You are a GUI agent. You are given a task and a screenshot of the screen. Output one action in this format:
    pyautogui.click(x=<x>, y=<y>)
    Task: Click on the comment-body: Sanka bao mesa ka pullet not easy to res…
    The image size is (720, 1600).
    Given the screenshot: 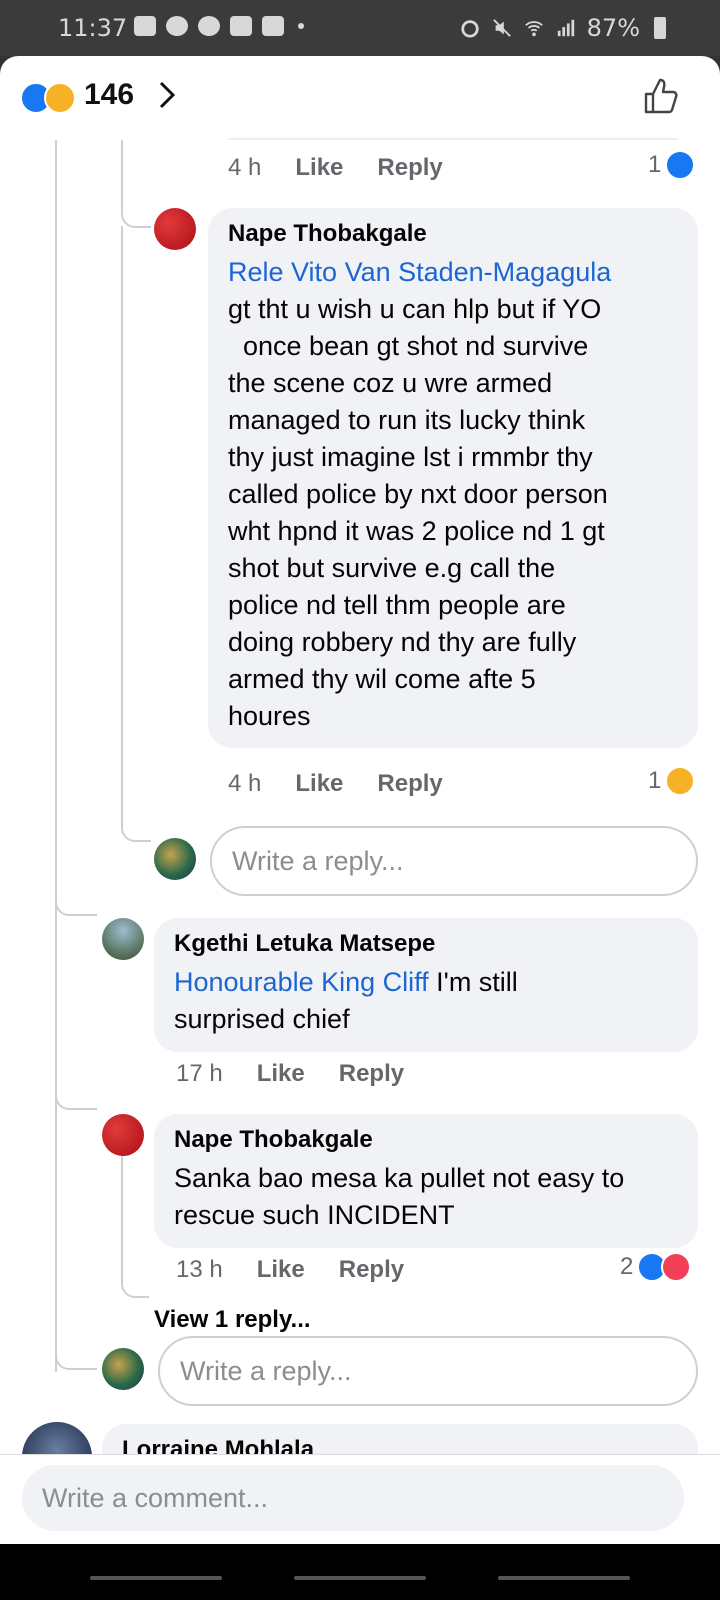 What is the action you would take?
    pyautogui.click(x=399, y=1197)
    